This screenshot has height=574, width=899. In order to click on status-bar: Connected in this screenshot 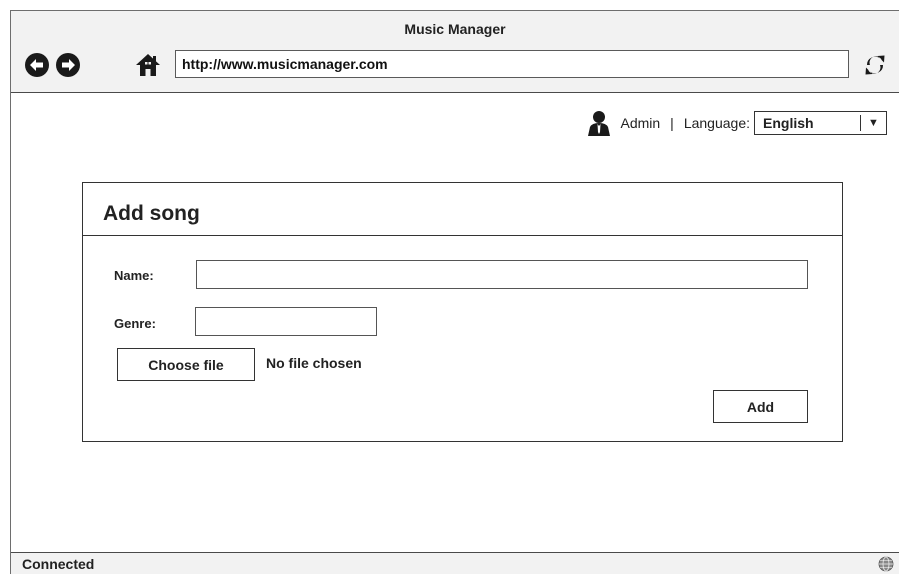, I will do `click(455, 563)`.